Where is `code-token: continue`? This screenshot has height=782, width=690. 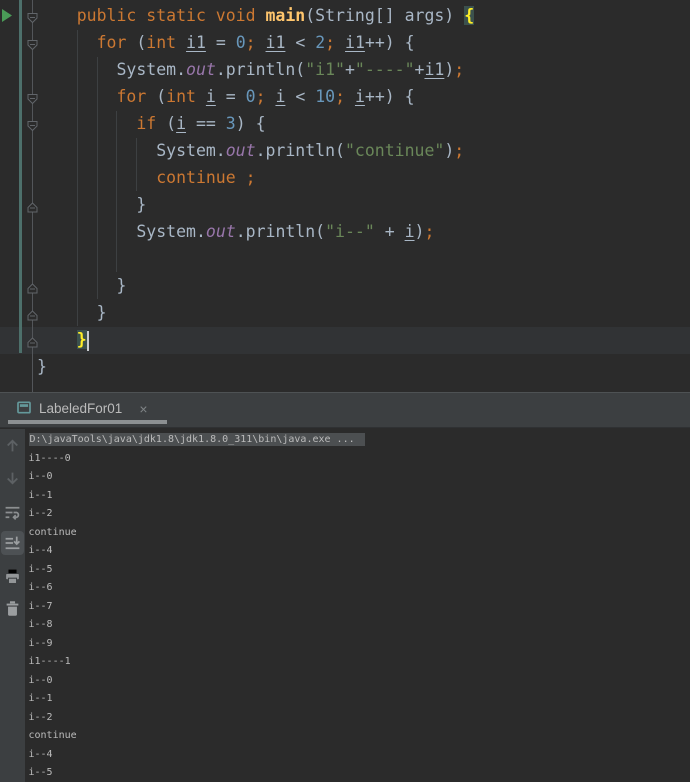
code-token: continue is located at coordinates (136, 177).